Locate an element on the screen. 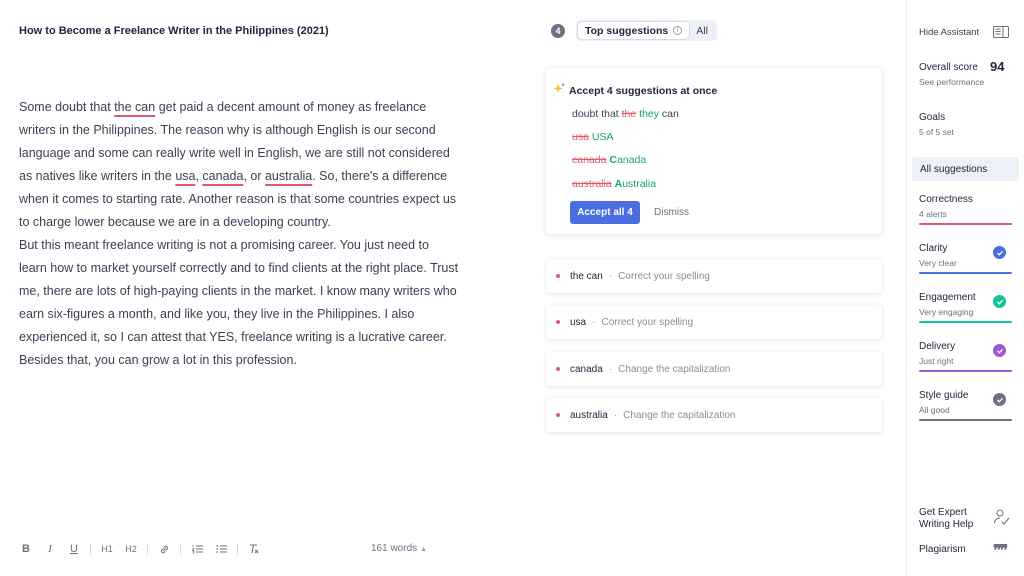 The height and width of the screenshot is (576, 1024). category-name: Delivery is located at coordinates (937, 346).